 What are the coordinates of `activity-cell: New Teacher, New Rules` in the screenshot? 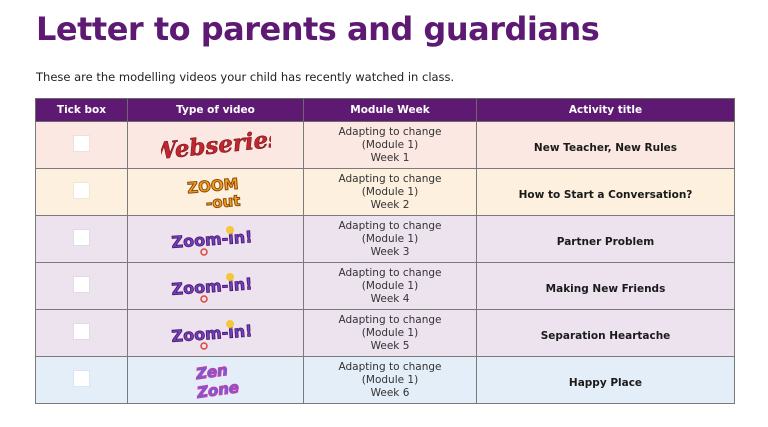 It's located at (605, 145).